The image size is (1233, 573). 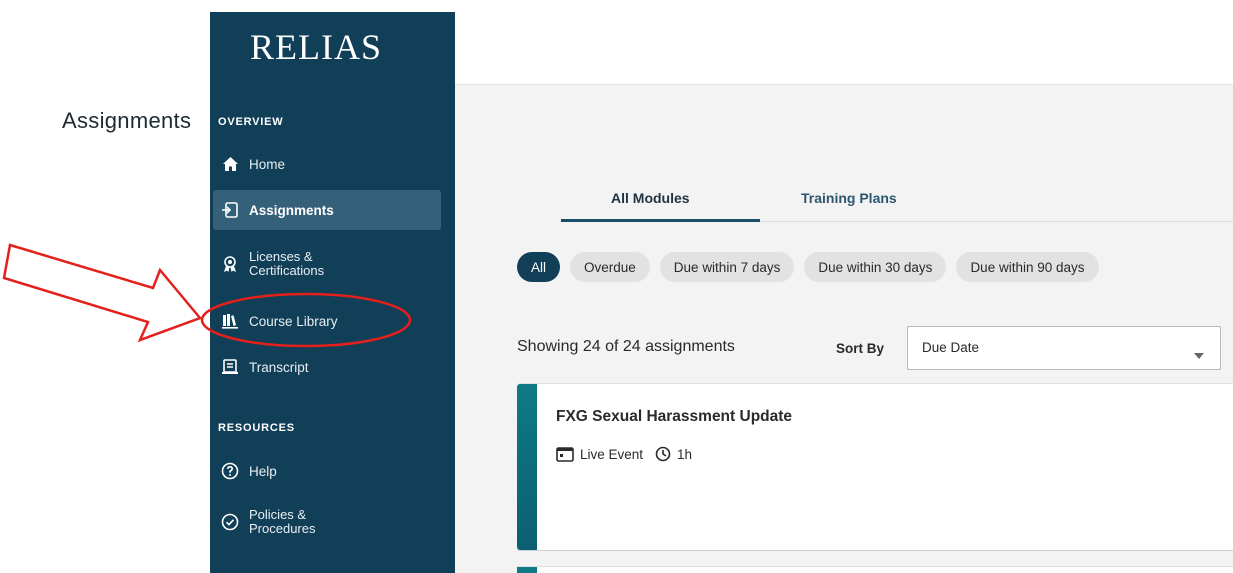 I want to click on home-icon, so click(x=230, y=164).